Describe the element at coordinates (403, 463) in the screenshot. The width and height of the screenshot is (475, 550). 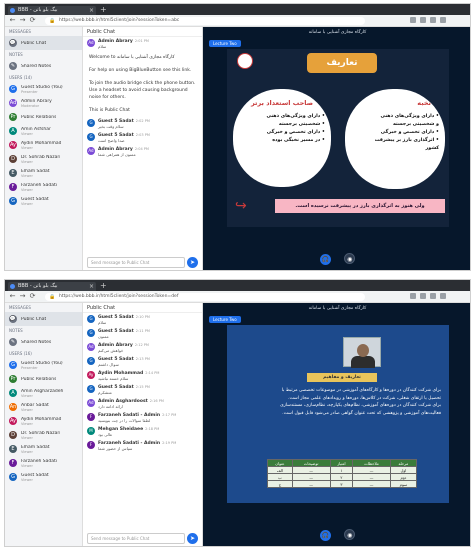
I see `table-cell: مرحله` at that location.